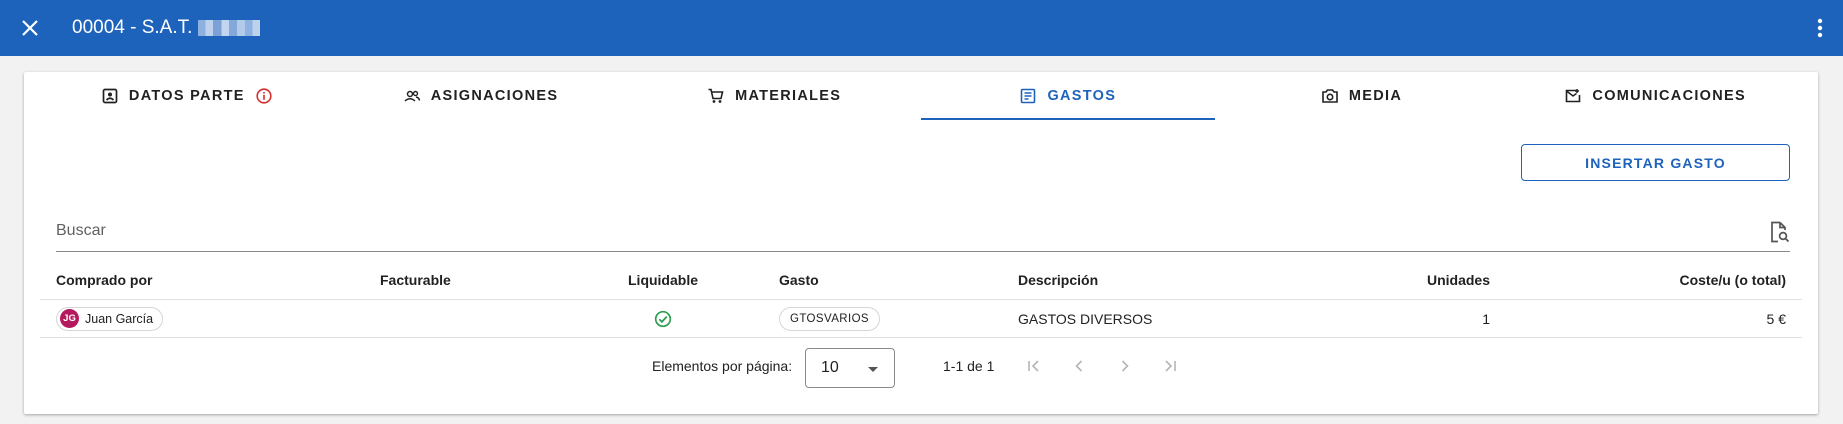  I want to click on tab-media: MEDIA, so click(1362, 96).